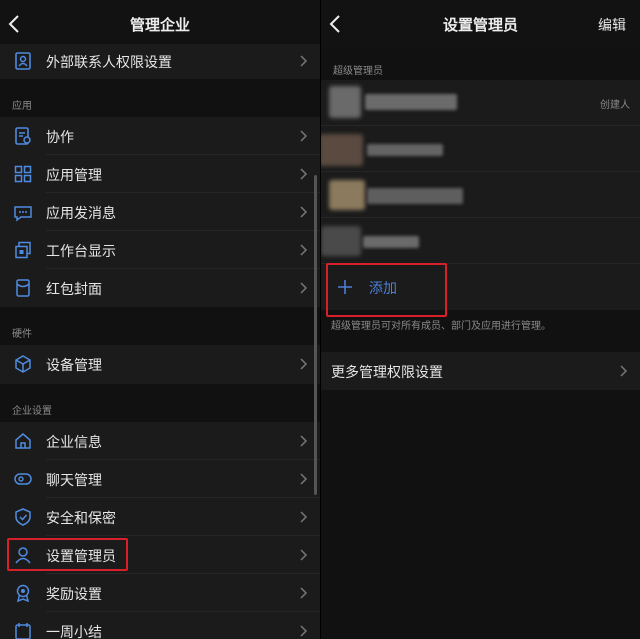 This screenshot has width=640, height=639. I want to click on award-icon, so click(23, 593).